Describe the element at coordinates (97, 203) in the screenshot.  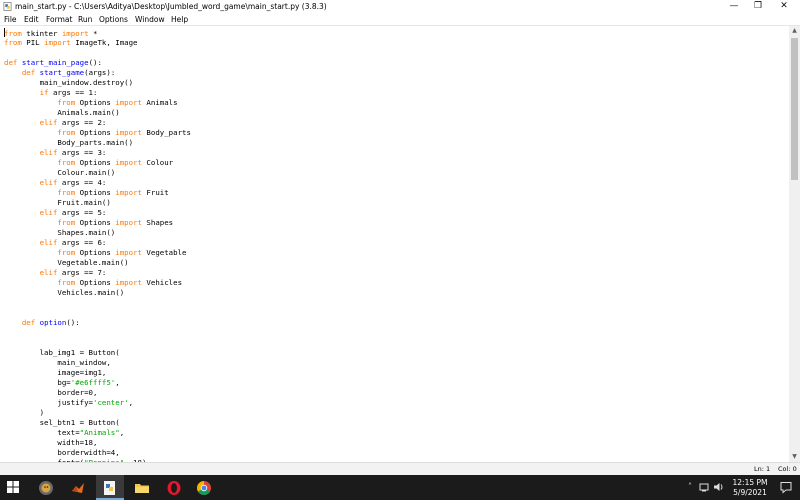
I see `code-line: Fruit.main()` at that location.